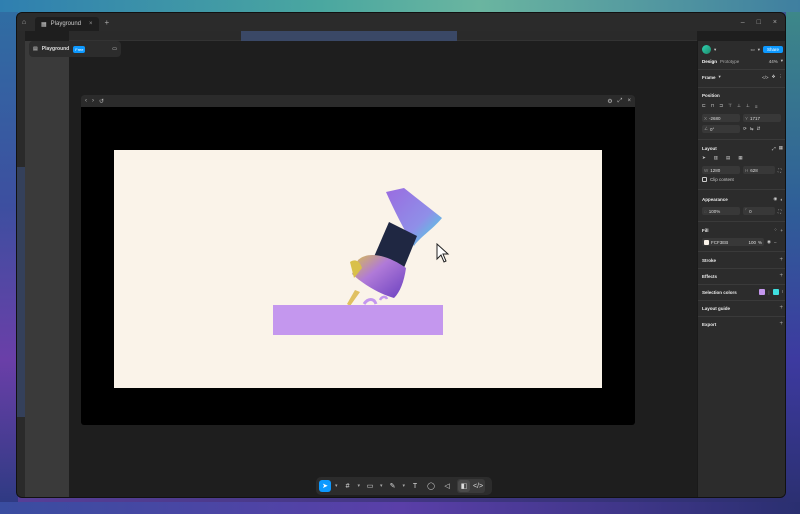 The image size is (800, 514). Describe the element at coordinates (721, 170) in the screenshot. I see `width-field: W 1280` at that location.